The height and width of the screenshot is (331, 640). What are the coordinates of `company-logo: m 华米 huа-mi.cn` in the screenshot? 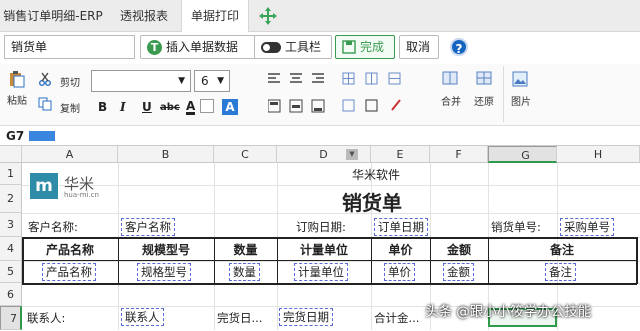 It's located at (70, 187).